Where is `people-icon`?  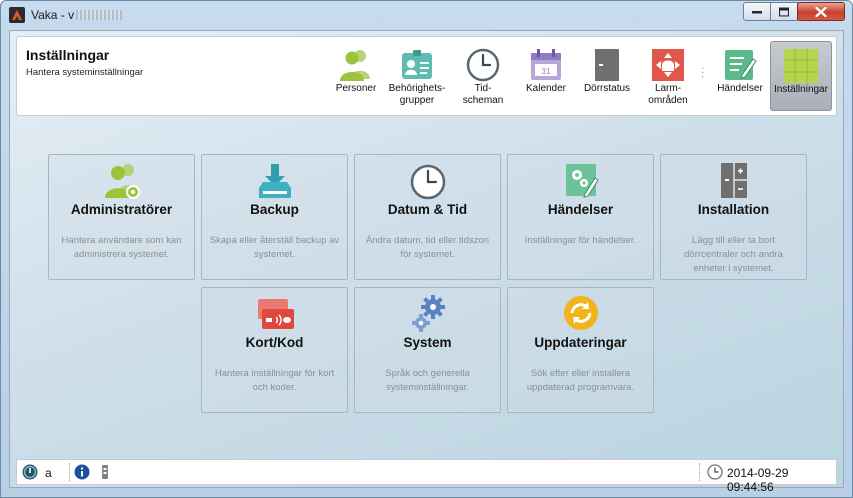
people-icon is located at coordinates (355, 65).